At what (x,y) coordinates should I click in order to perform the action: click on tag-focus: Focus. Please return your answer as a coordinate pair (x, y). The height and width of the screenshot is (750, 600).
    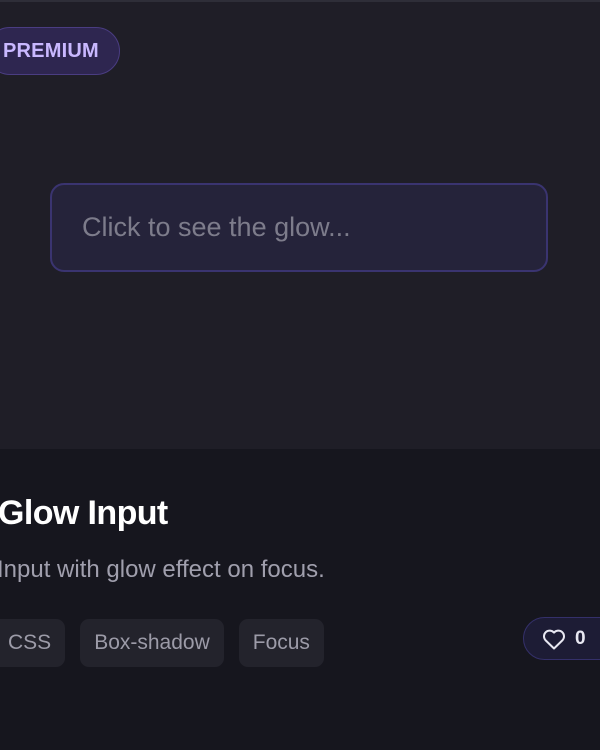
    Looking at the image, I should click on (281, 643).